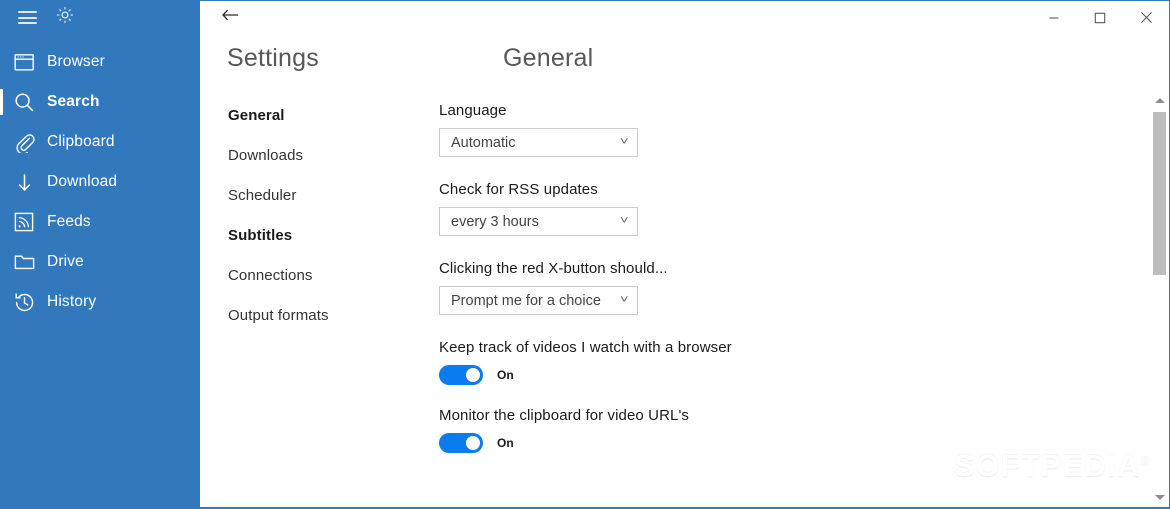 The image size is (1170, 509). Describe the element at coordinates (65, 261) in the screenshot. I see `sidebar-item-label: Drive` at that location.